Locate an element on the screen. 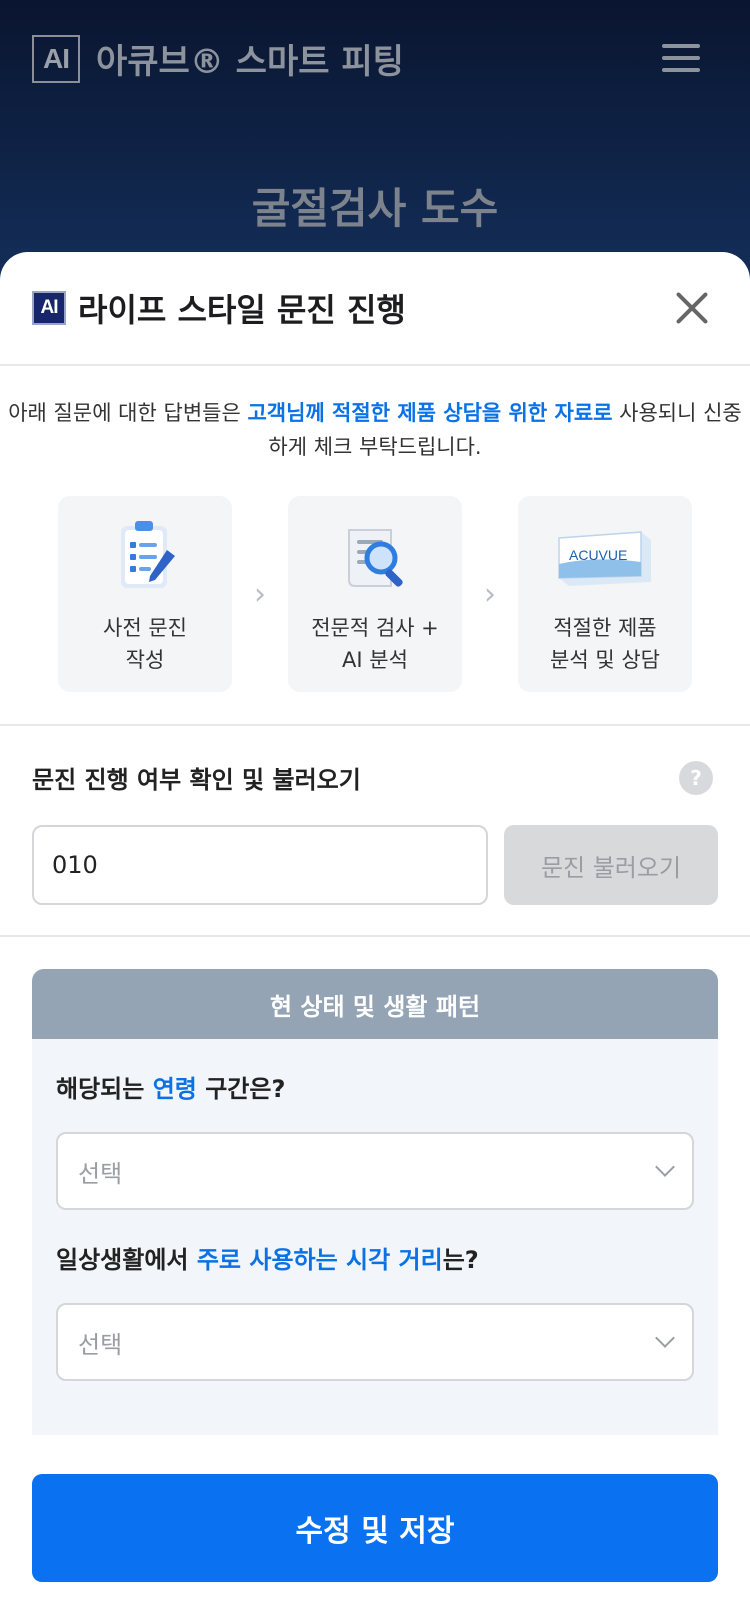 The height and width of the screenshot is (1624, 750). divider is located at coordinates (375, 936).